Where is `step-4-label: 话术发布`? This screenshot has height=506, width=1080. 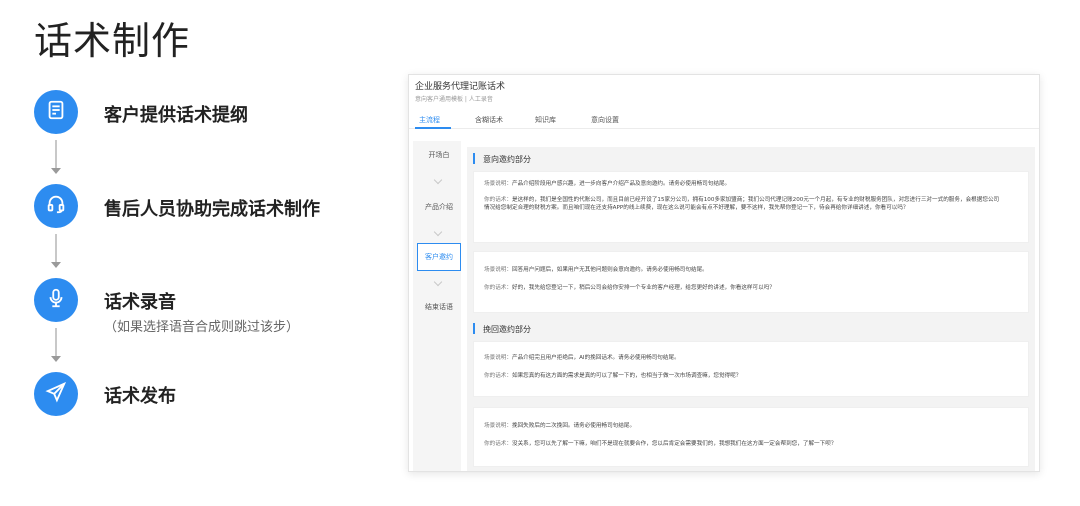
step-4-label: 话术发布 is located at coordinates (140, 396).